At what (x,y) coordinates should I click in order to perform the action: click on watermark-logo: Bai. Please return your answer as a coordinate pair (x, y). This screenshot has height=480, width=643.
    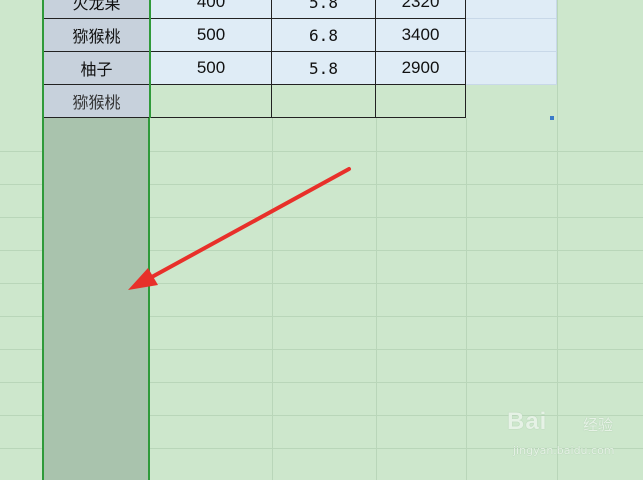
    Looking at the image, I should click on (527, 421).